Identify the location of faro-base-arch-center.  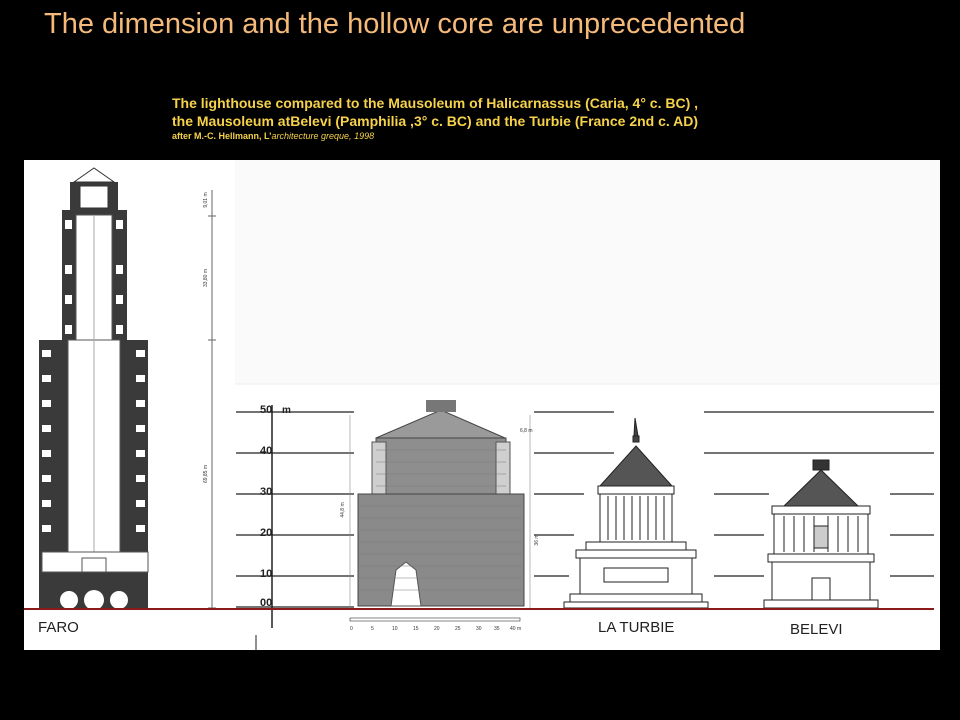
(94, 600).